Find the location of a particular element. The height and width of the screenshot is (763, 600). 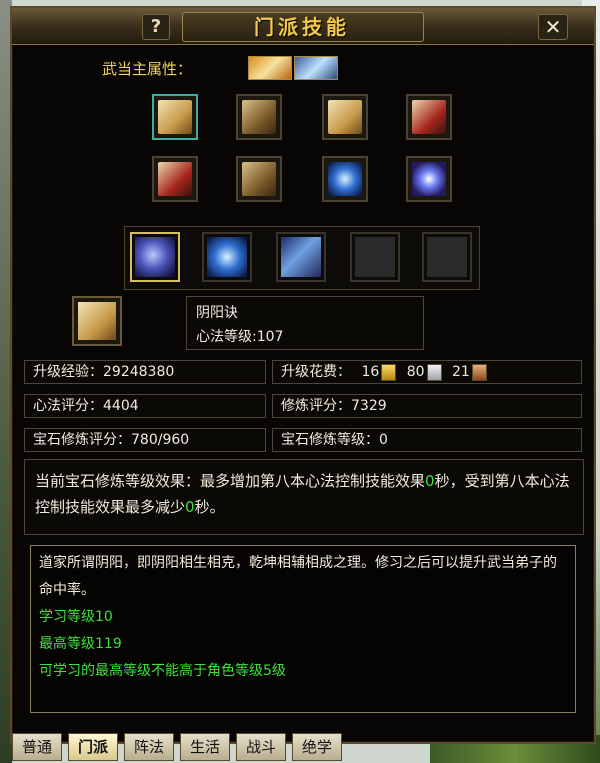

window-title: 门派技能 is located at coordinates (302, 27).